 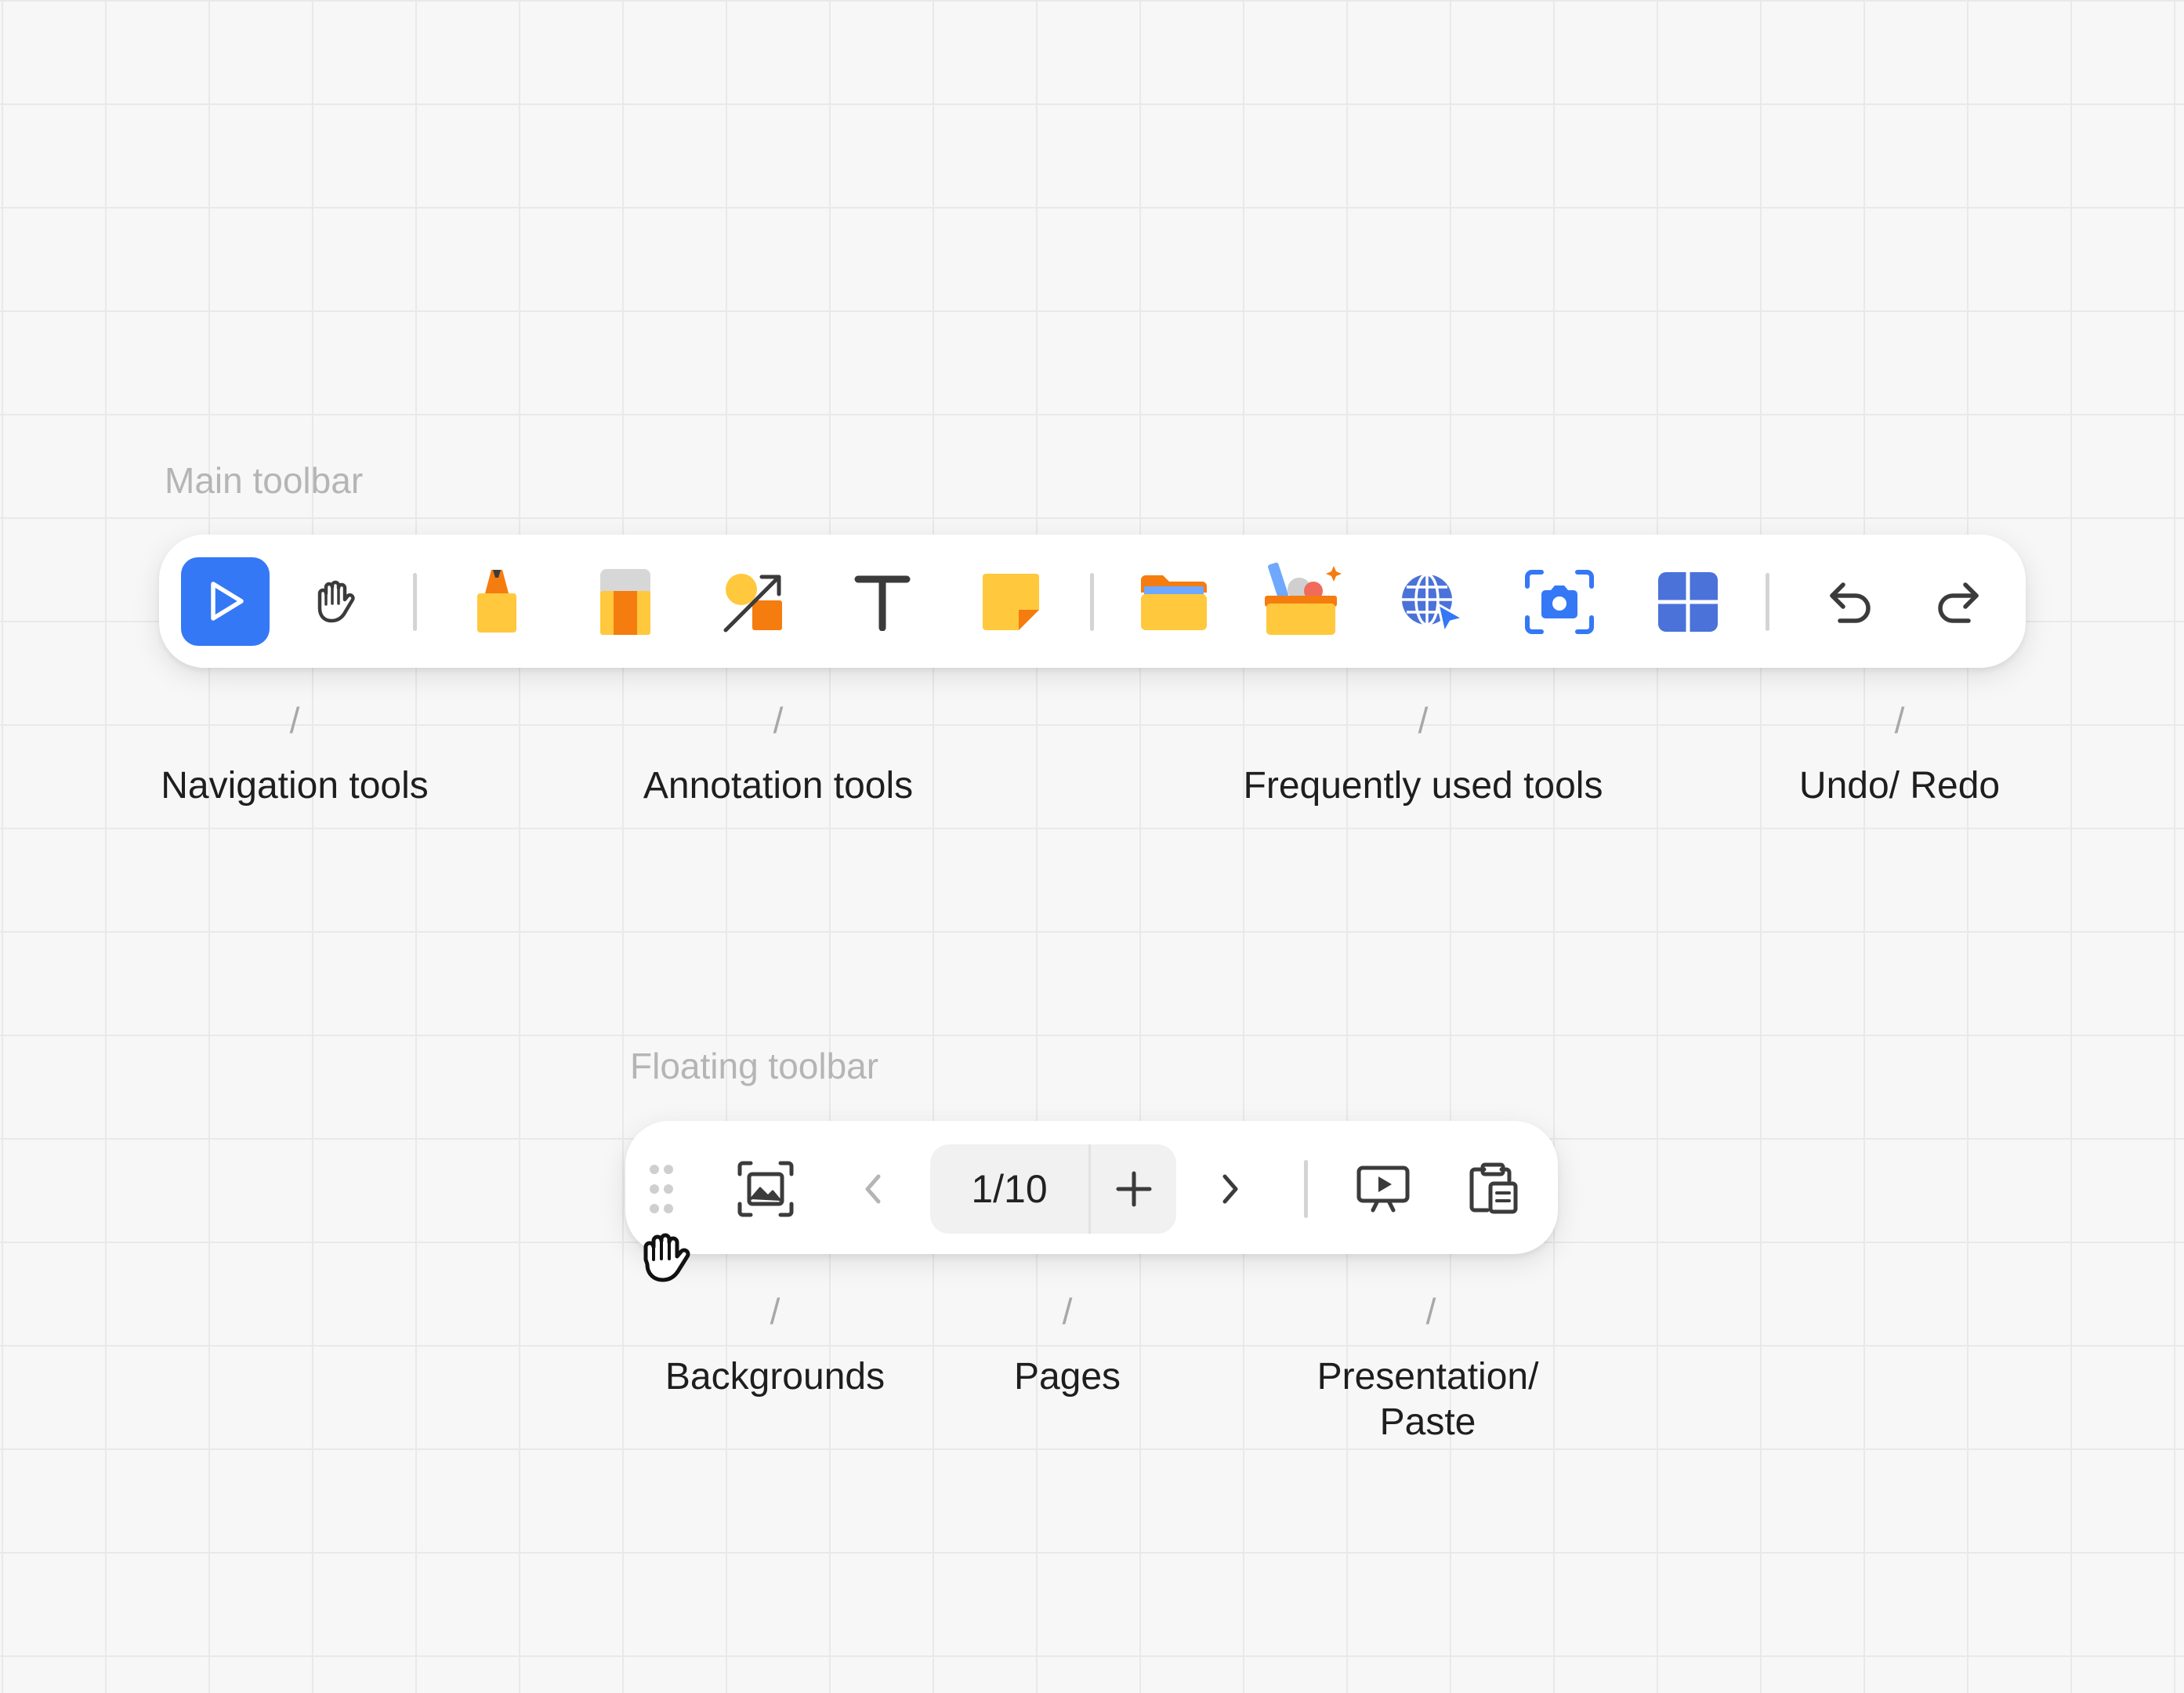 I want to click on sticky-note-tool-button, so click(x=1010, y=601).